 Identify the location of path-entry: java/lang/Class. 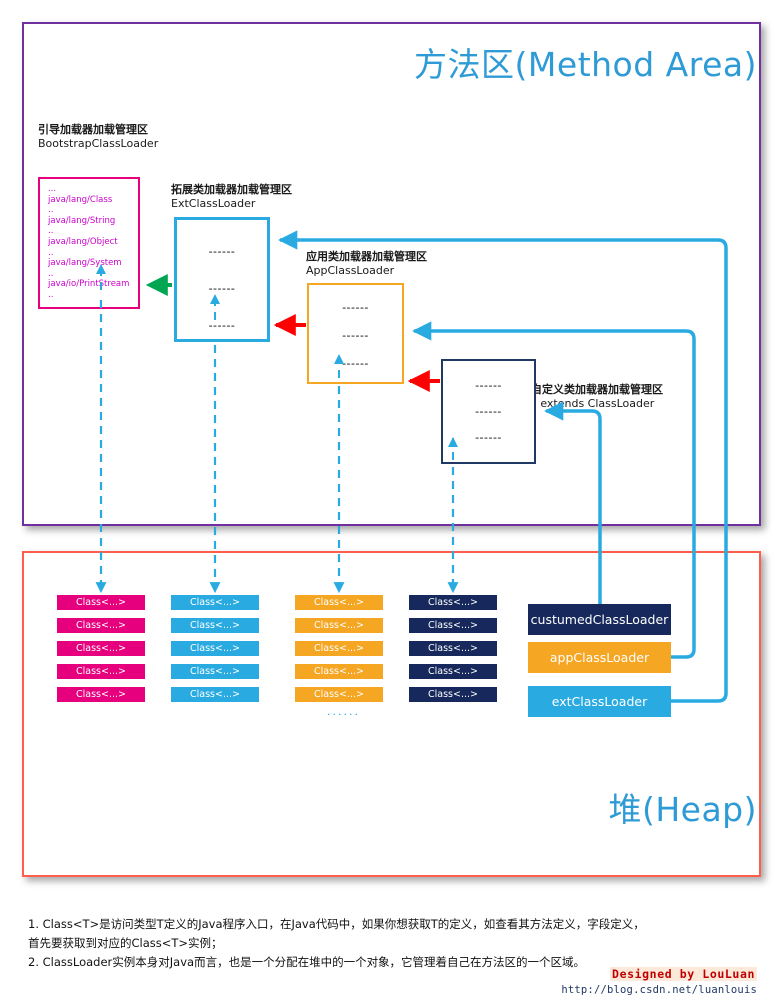
(80, 199).